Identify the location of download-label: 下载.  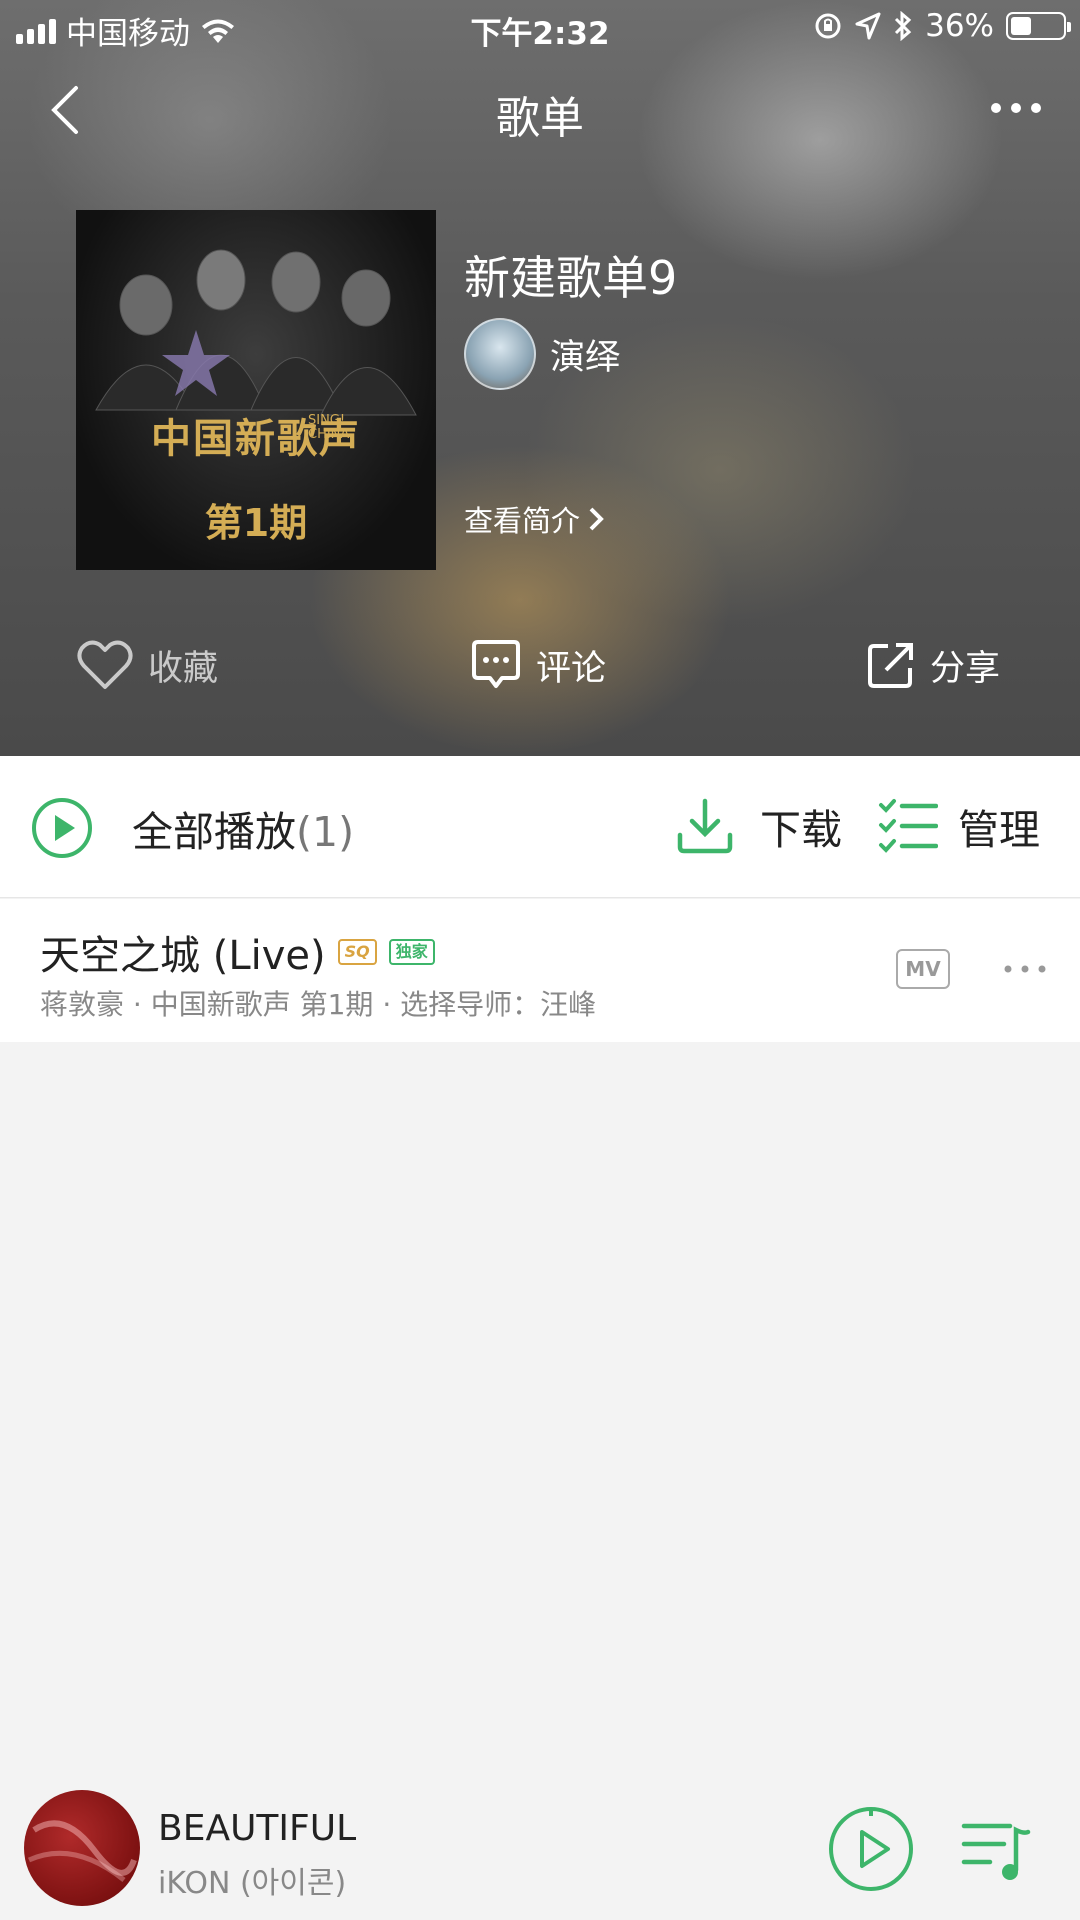
(801, 830).